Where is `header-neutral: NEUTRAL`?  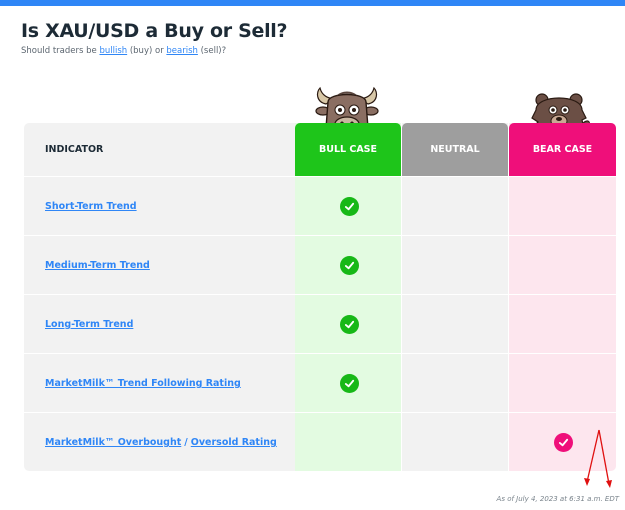 header-neutral: NEUTRAL is located at coordinates (455, 149).